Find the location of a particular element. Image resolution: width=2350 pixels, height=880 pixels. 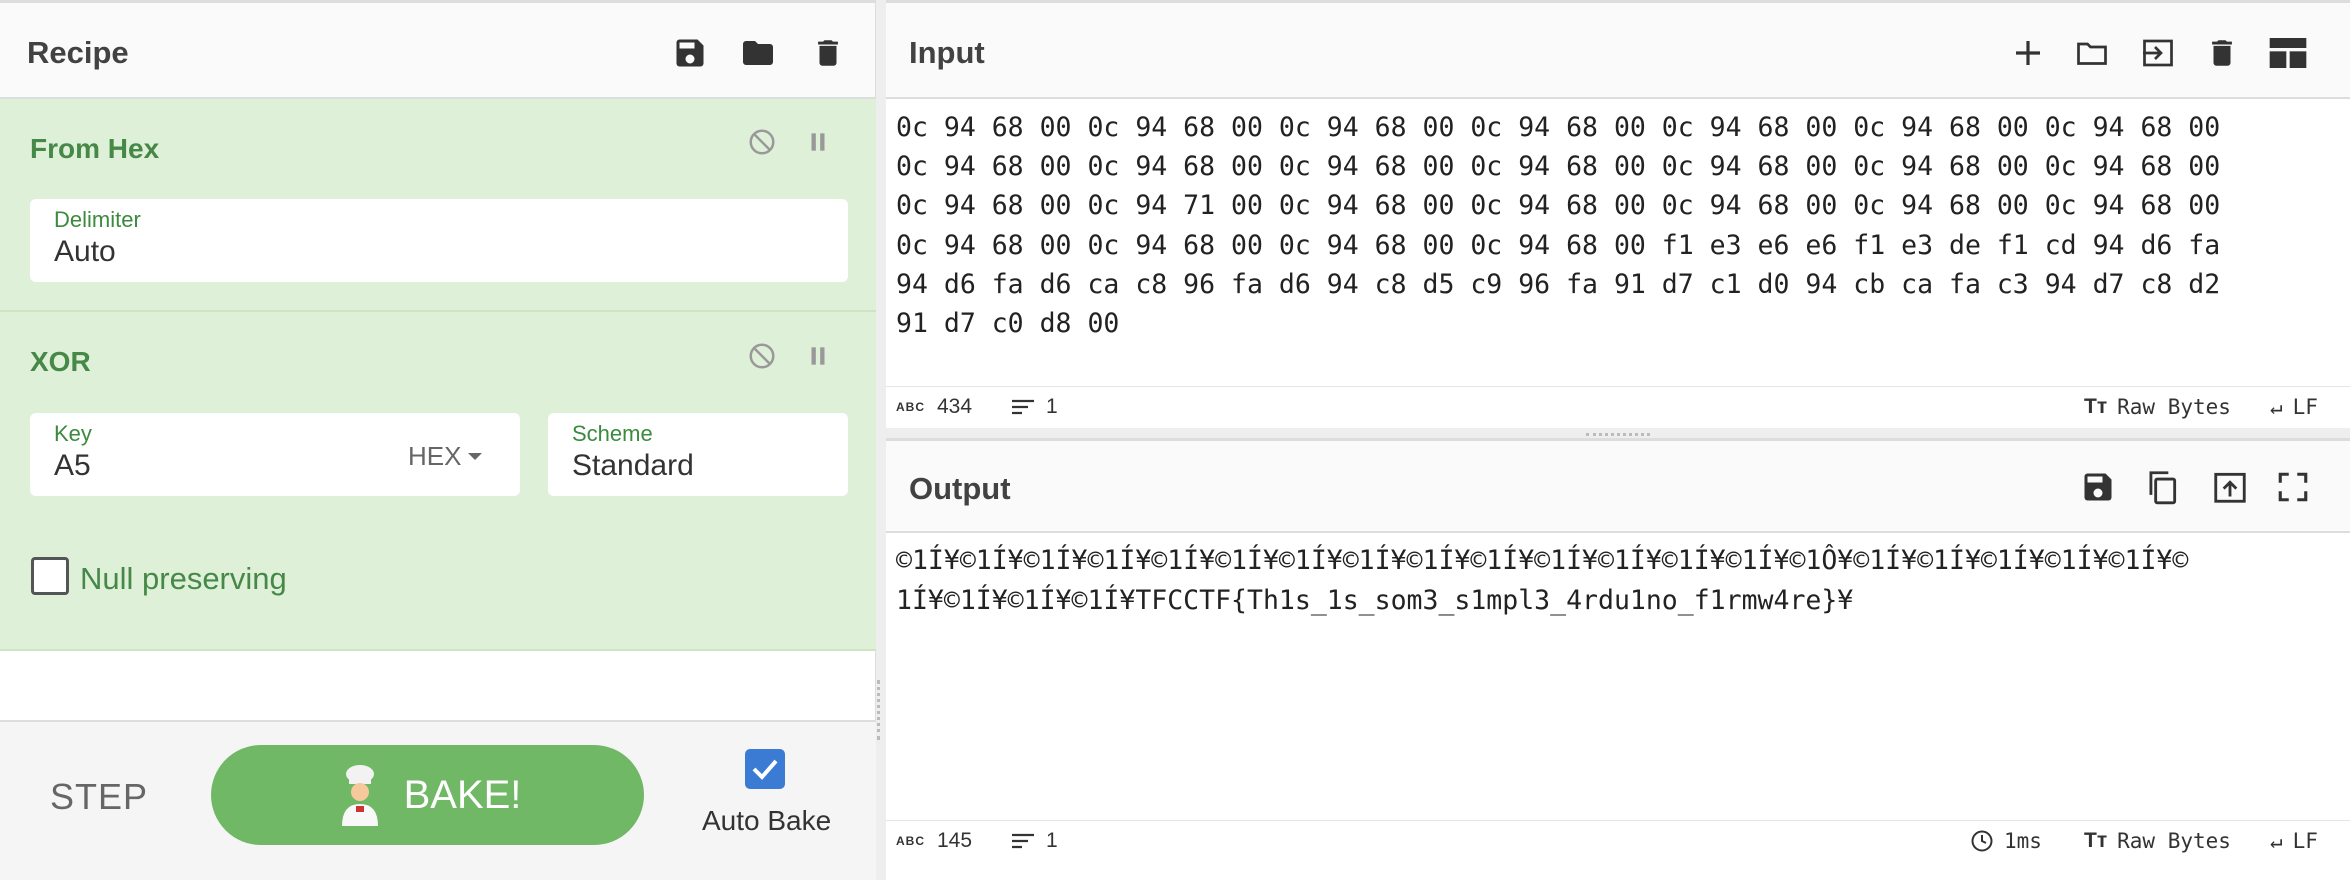

input-title: Input is located at coordinates (947, 52).